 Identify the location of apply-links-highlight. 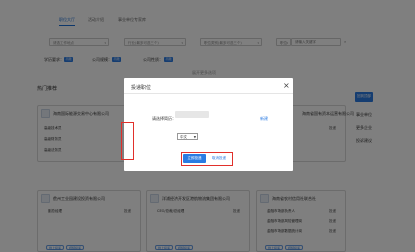
(127, 141).